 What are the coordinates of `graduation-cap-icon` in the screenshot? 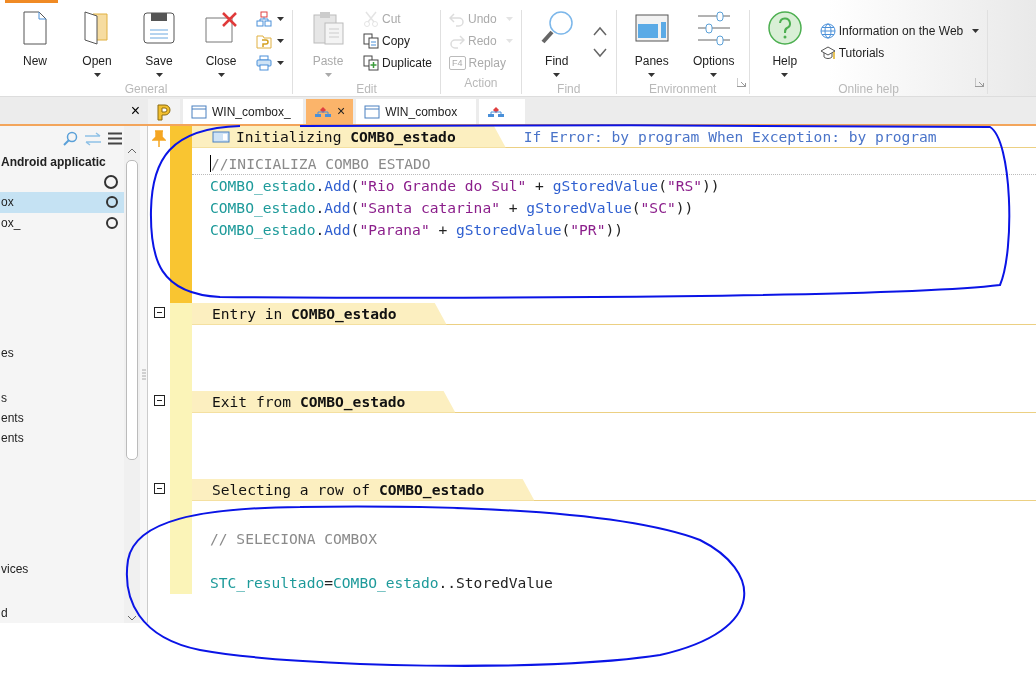 It's located at (827, 53).